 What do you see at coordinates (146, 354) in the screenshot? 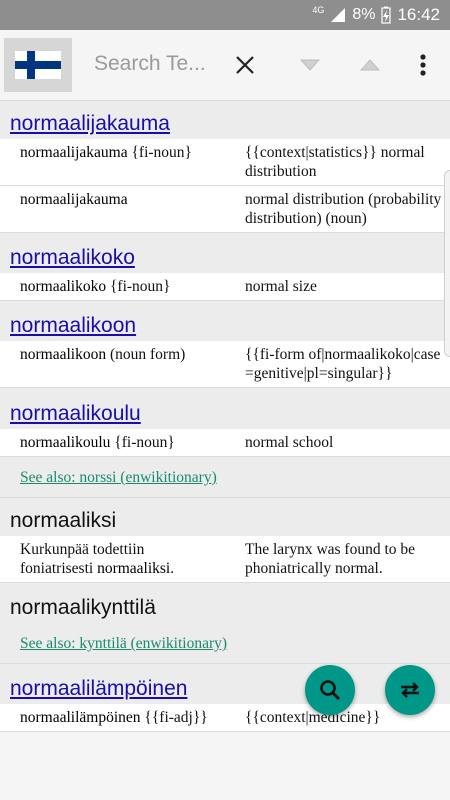
I see `grammar: (noun form)` at bounding box center [146, 354].